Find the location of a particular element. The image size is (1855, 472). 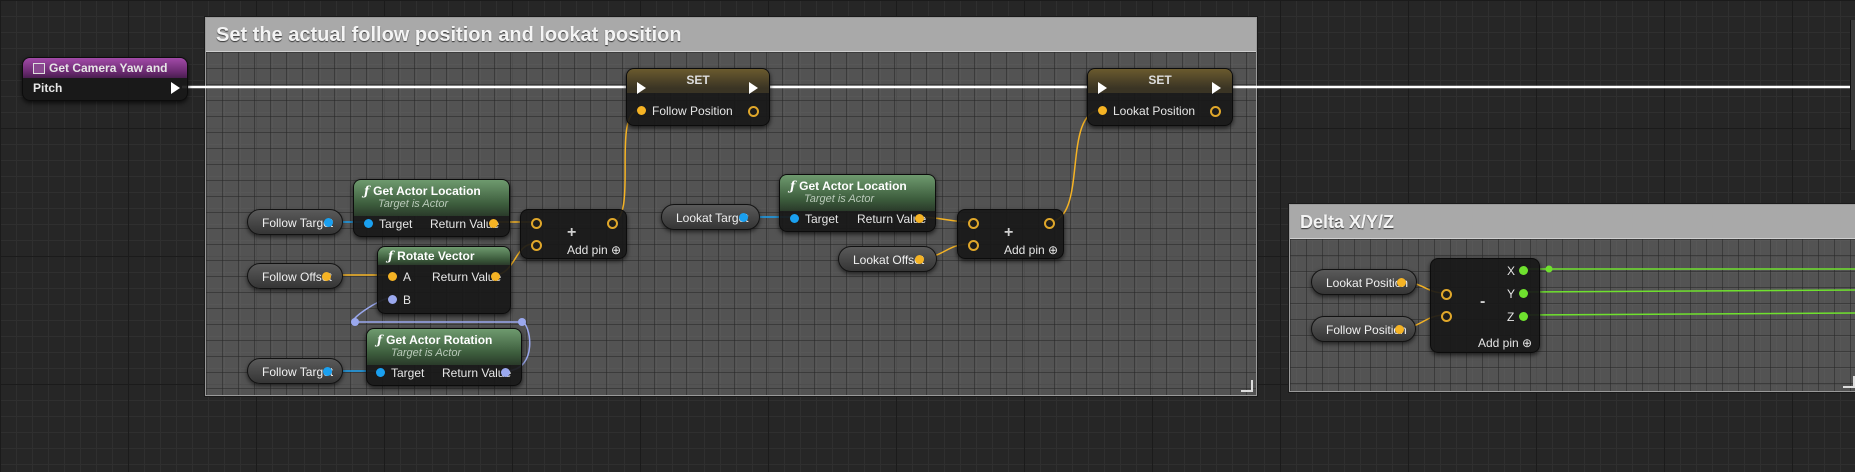

pin-label: A is located at coordinates (407, 277).